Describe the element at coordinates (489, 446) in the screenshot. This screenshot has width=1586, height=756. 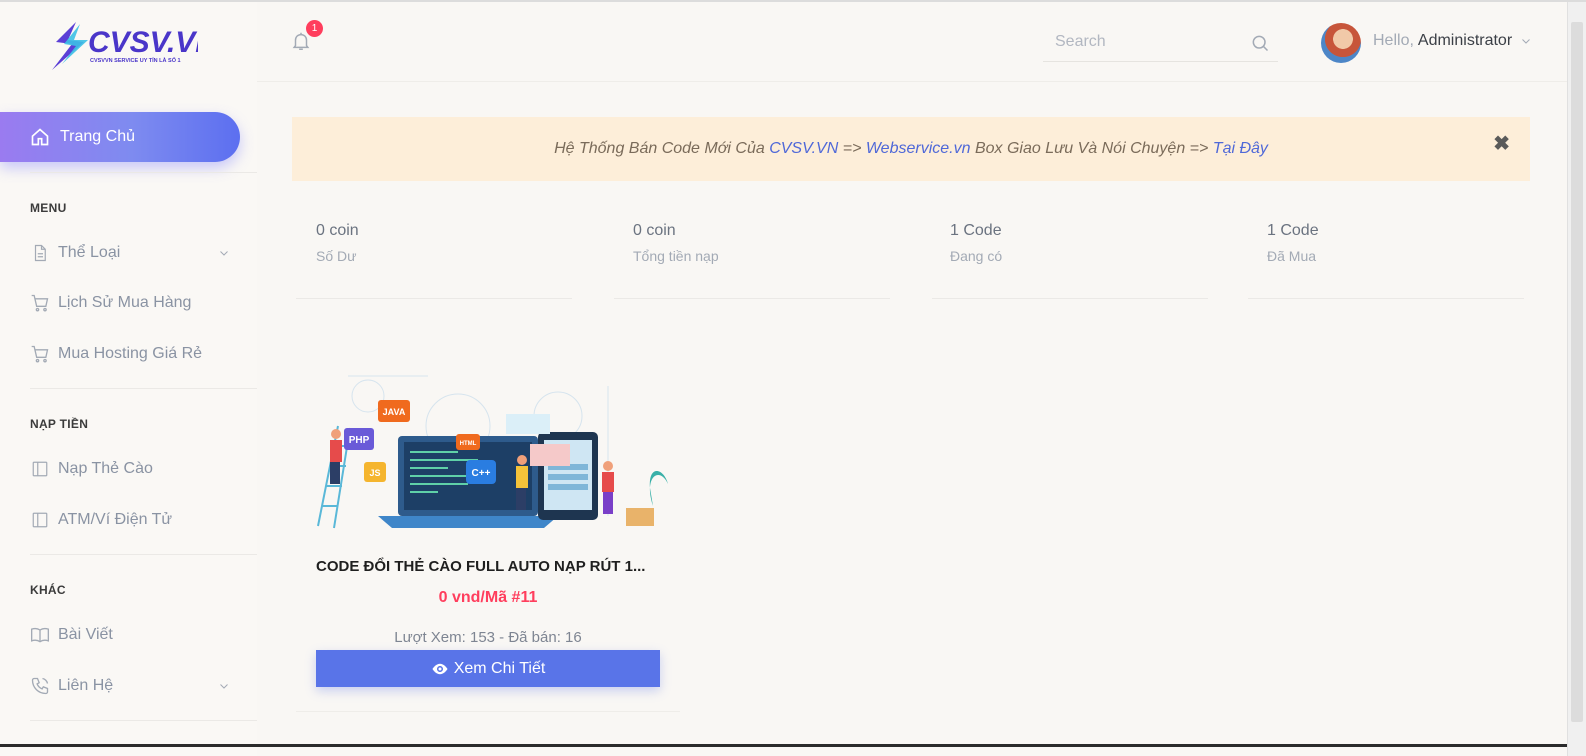
I see `product-image: PHP JAVA HTML JS C++` at that location.